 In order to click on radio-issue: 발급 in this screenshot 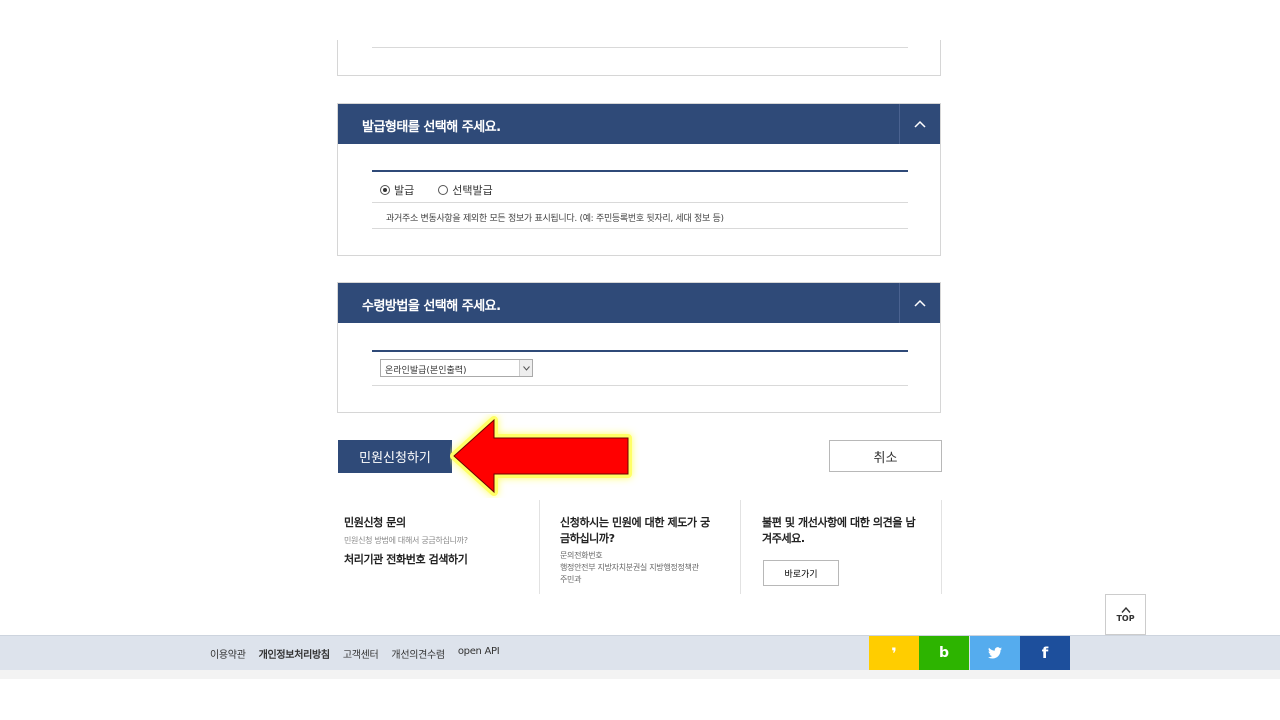, I will do `click(397, 190)`.